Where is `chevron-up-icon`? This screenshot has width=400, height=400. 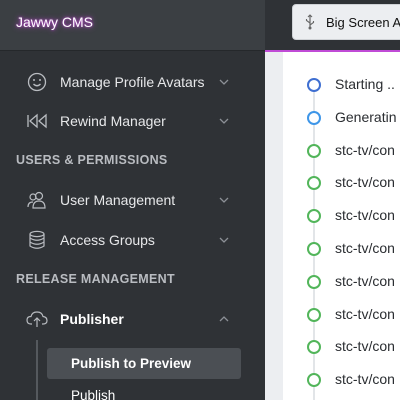
chevron-up-icon is located at coordinates (224, 319).